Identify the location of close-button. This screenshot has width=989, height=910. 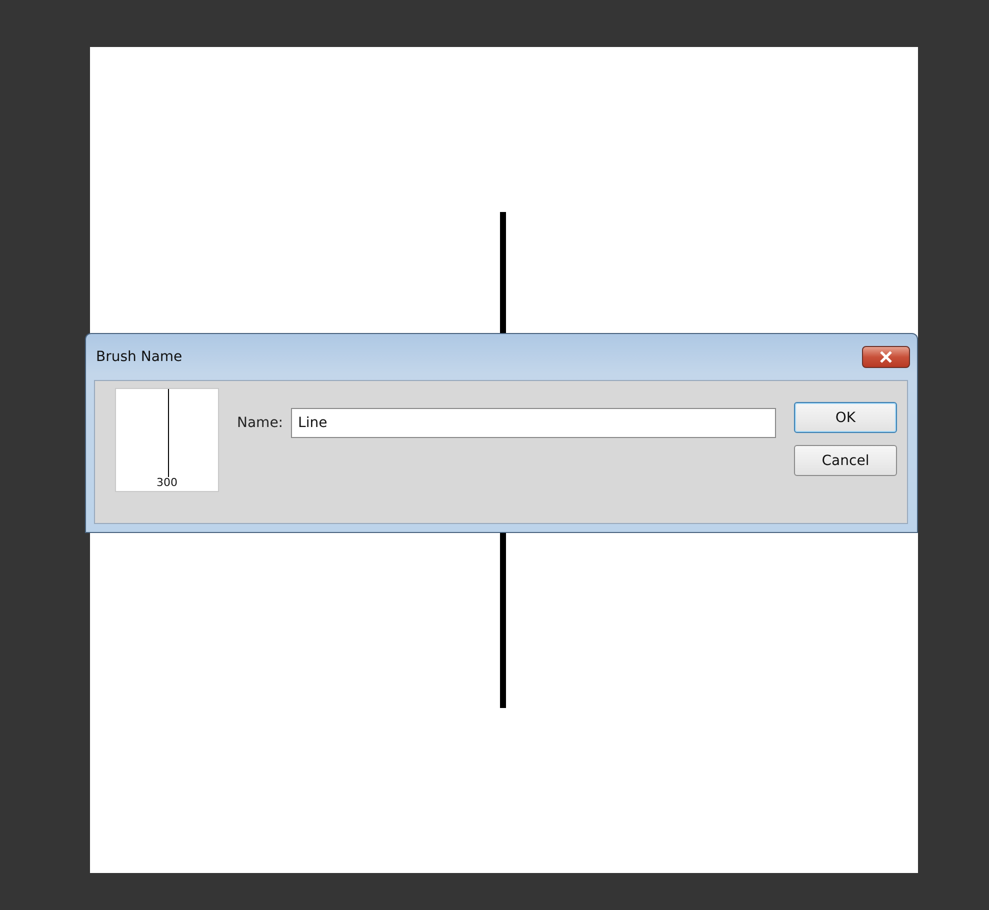
(886, 357).